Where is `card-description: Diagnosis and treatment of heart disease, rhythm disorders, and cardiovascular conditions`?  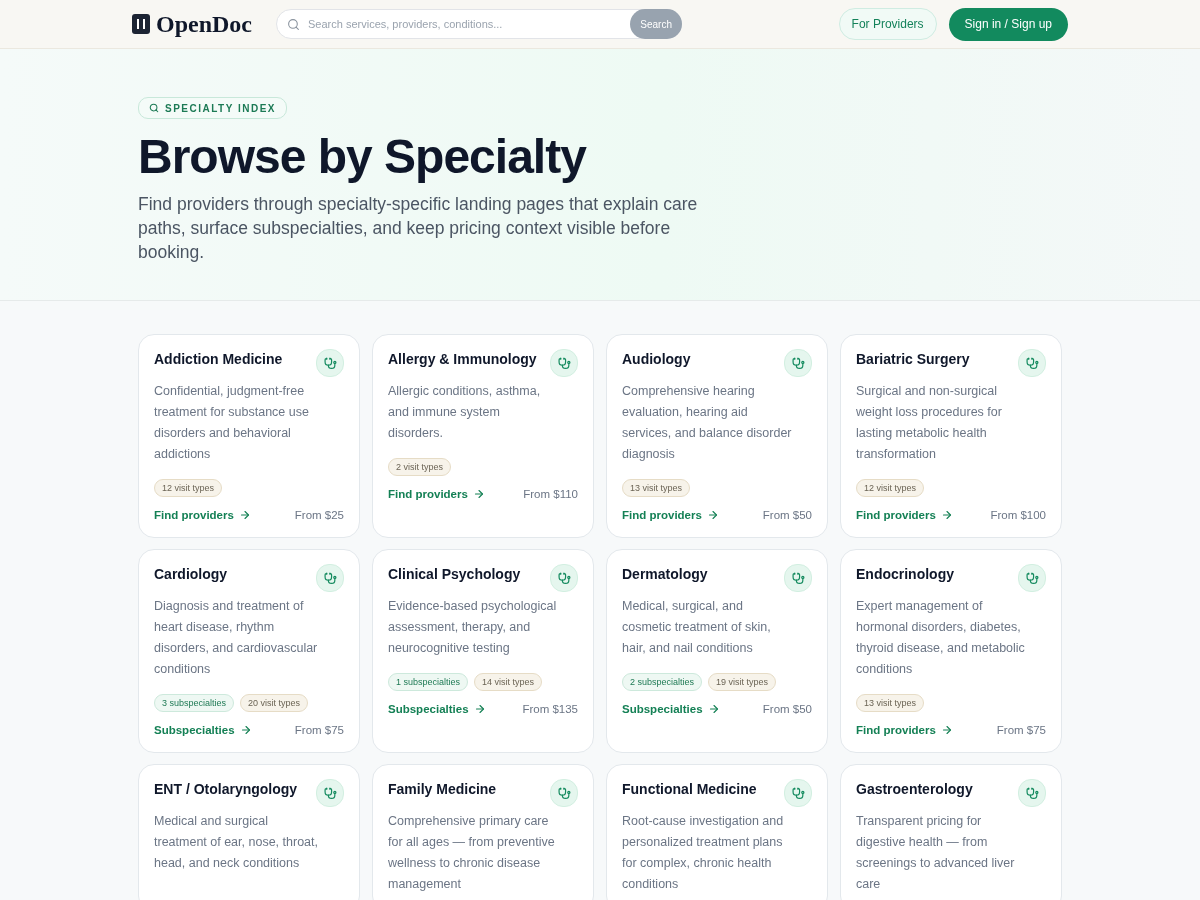
card-description: Diagnosis and treatment of heart disease, rhythm disorders, and cardiovascular conditions is located at coordinates (236, 638).